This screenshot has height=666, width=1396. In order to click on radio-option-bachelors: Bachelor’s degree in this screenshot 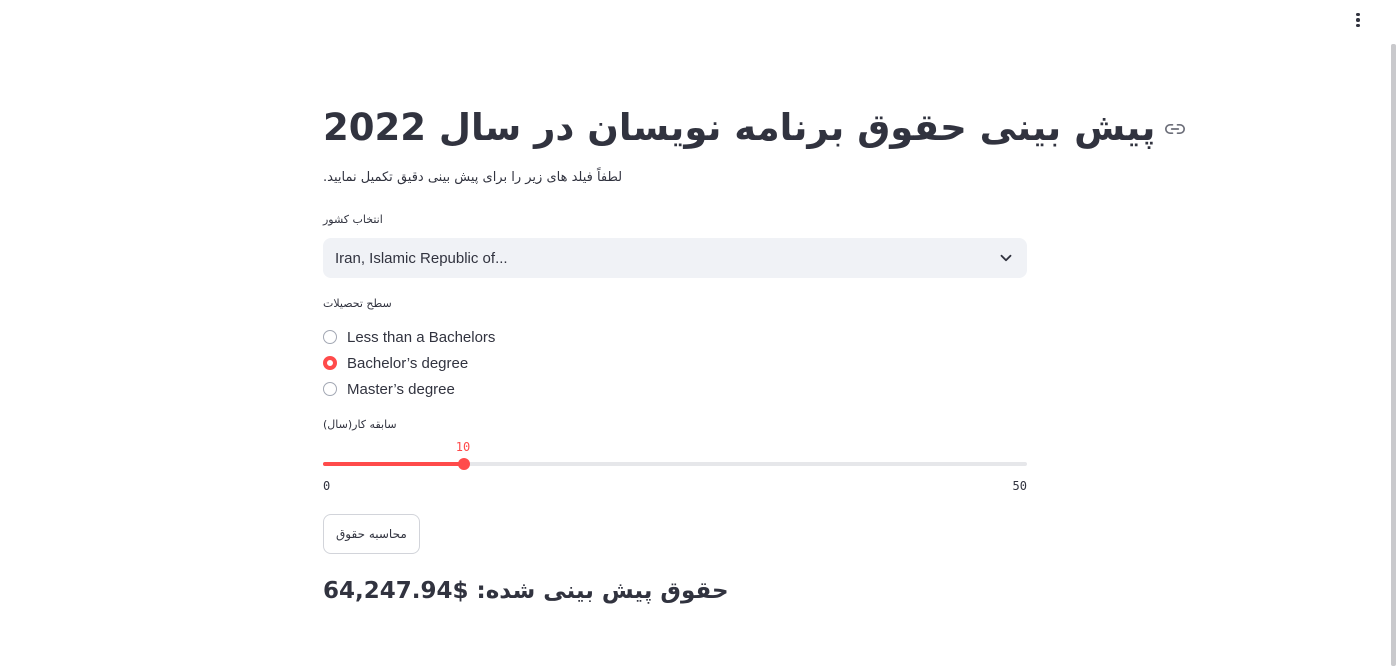, I will do `click(409, 363)`.